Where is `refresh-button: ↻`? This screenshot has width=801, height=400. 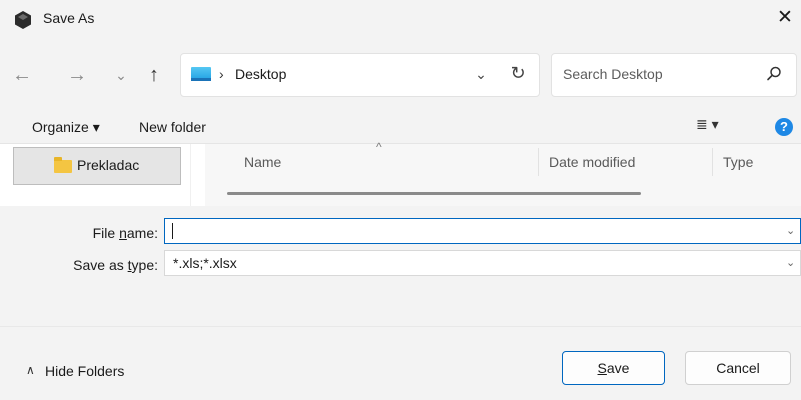 refresh-button: ↻ is located at coordinates (518, 73).